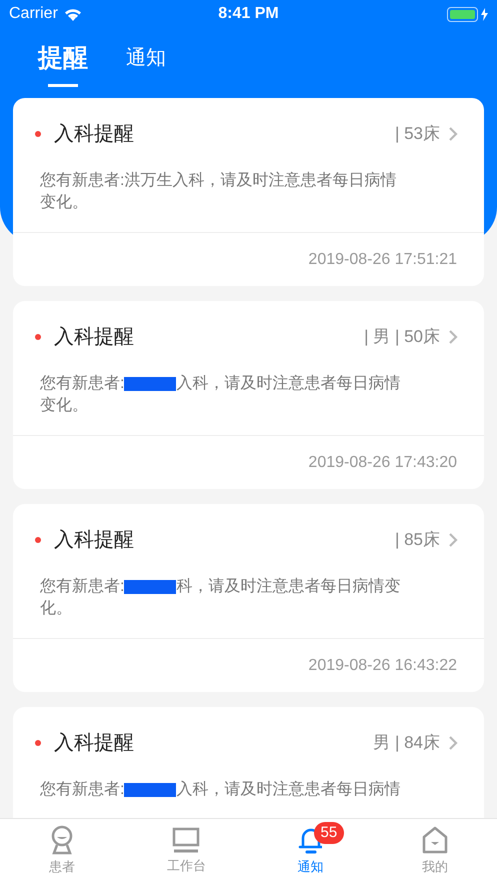  I want to click on timestamp: 2019-08-26 17:43:20, so click(382, 462).